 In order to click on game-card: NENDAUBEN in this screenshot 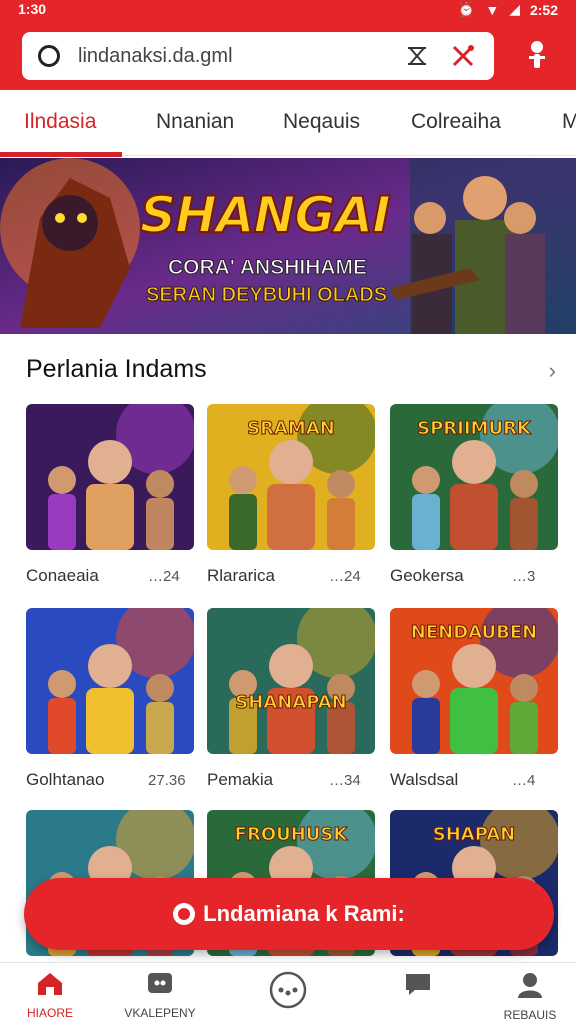, I will do `click(474, 681)`.